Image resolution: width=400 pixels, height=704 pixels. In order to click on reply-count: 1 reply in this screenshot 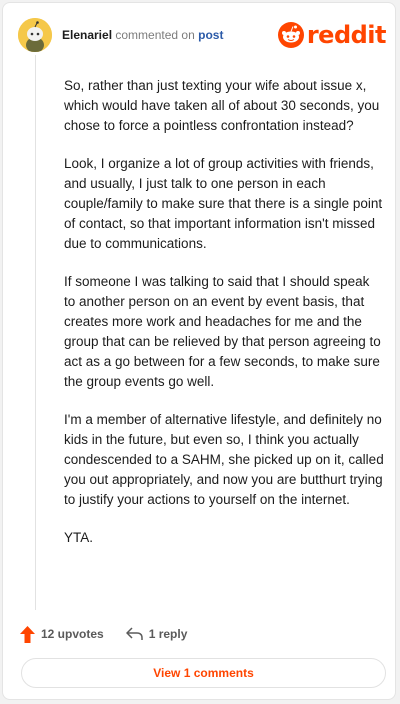, I will do `click(168, 634)`.